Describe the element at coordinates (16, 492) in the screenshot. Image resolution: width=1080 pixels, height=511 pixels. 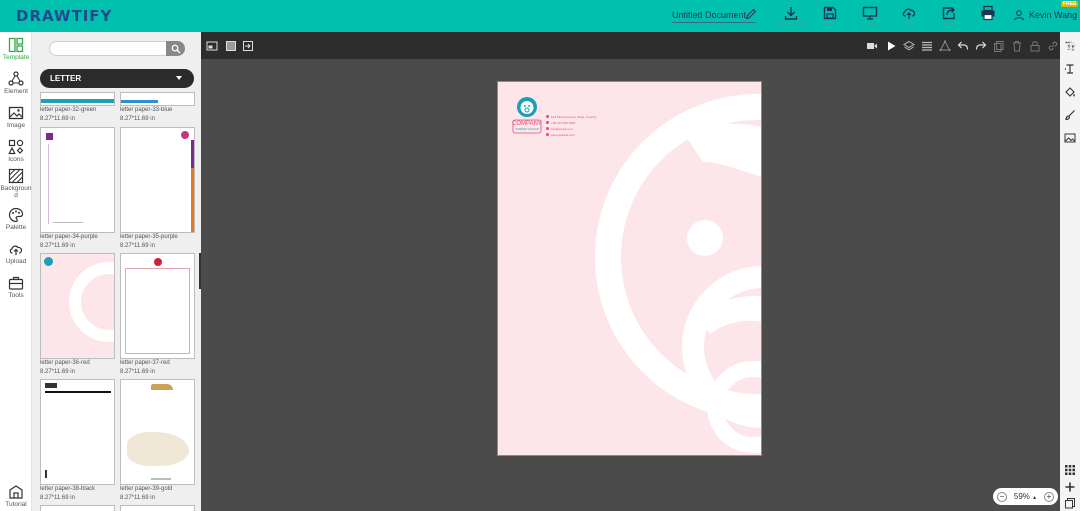
I see `tutorial-icon` at that location.